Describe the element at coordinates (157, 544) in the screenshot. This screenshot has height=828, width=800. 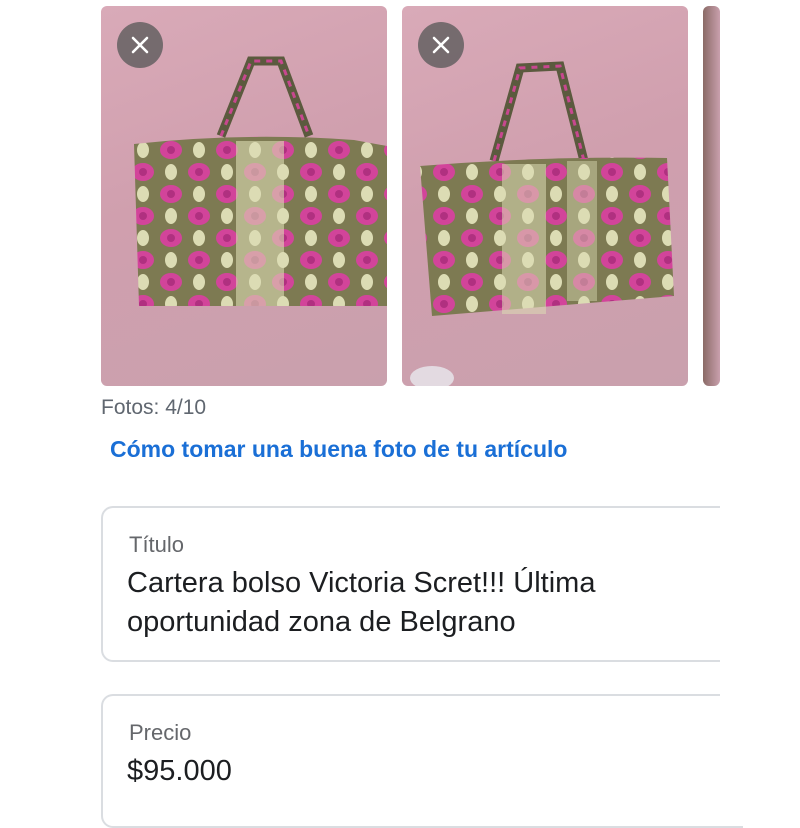
I see `title-label: Título` at that location.